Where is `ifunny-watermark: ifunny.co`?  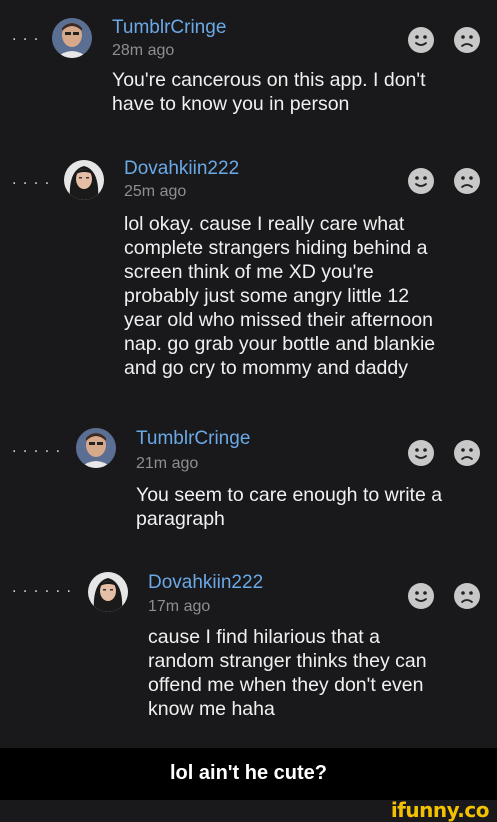
ifunny-watermark: ifunny.co is located at coordinates (440, 810).